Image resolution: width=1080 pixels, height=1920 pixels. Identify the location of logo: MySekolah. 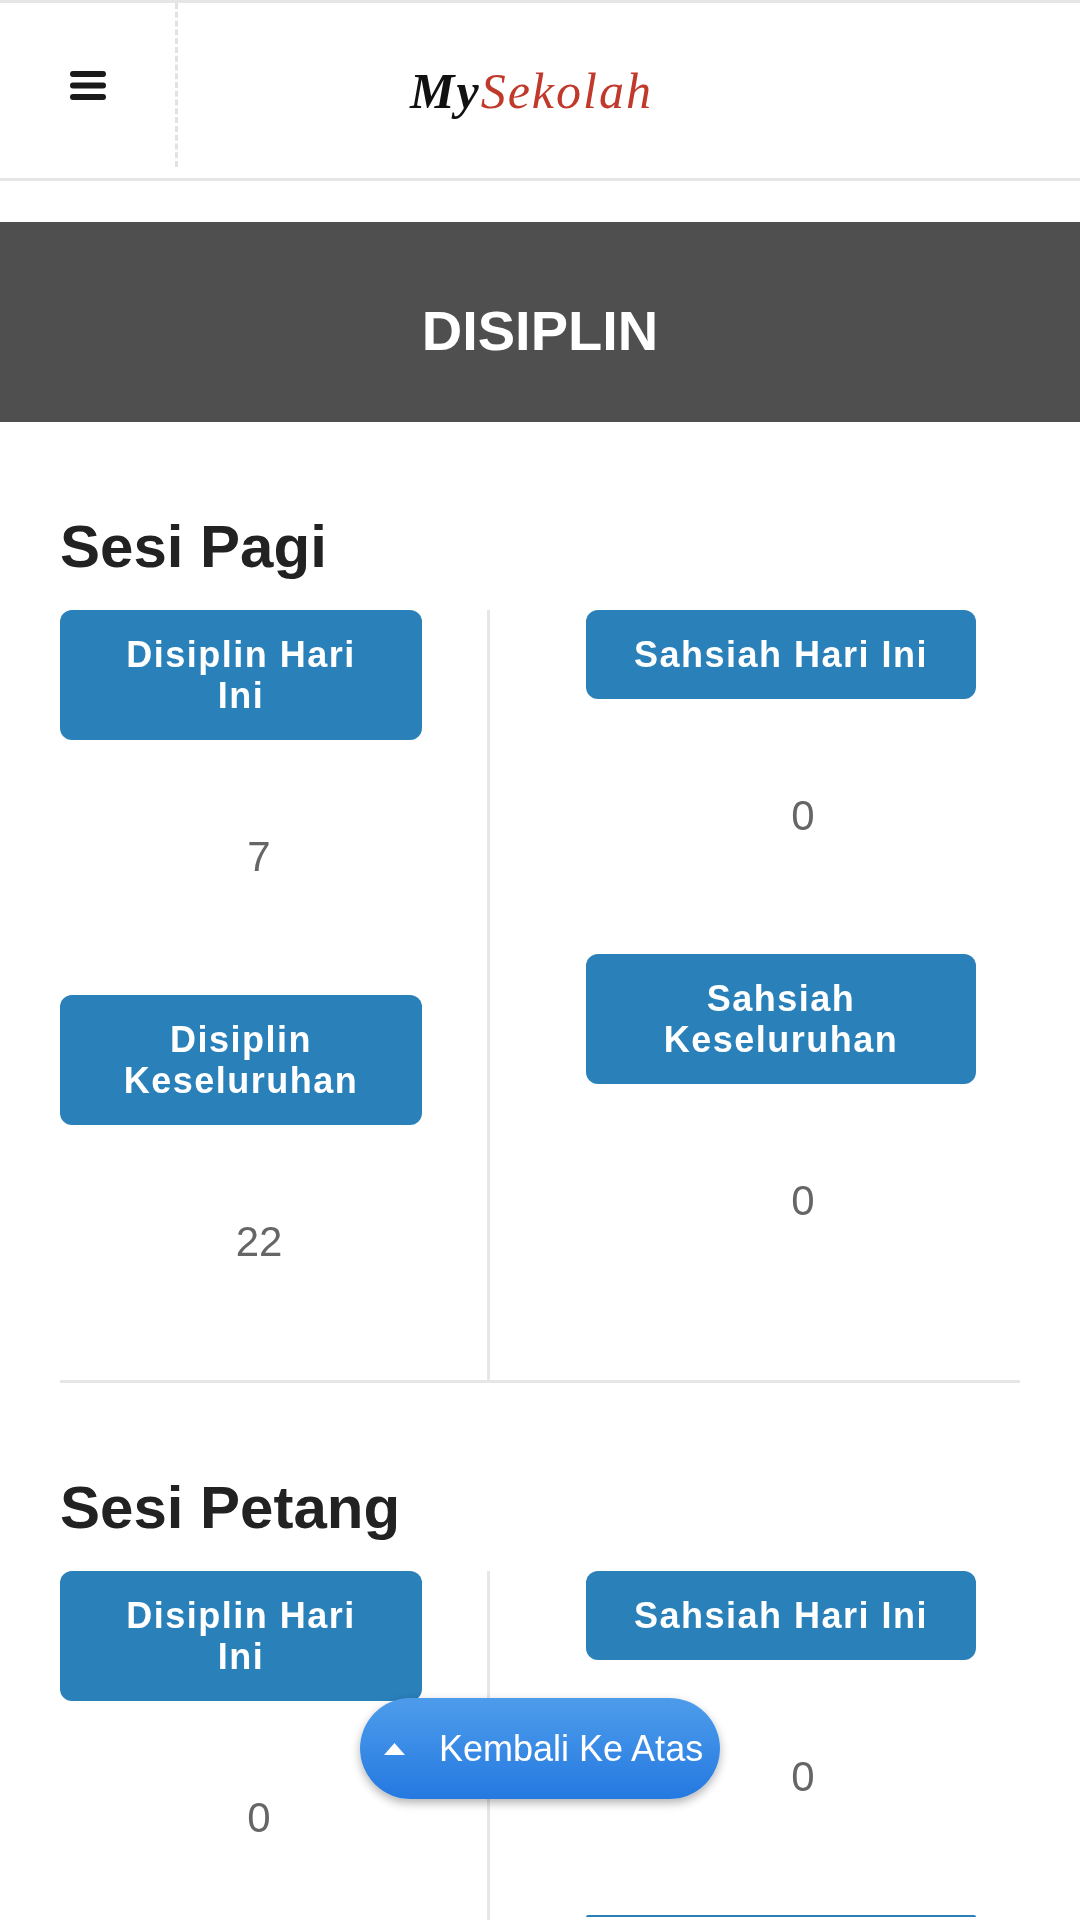
(531, 90).